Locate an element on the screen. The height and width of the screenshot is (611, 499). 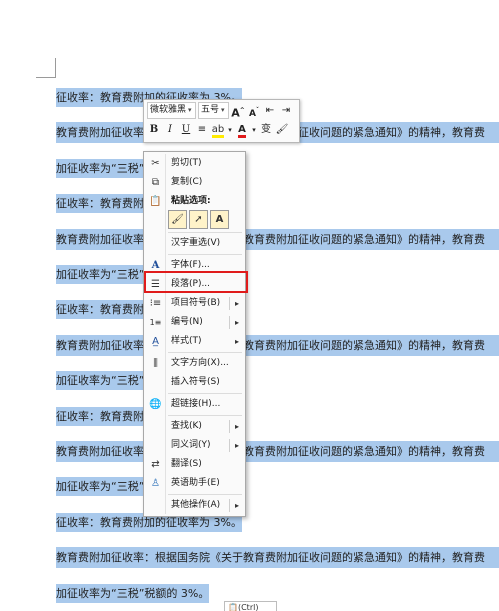
align-center-icon: ≡ is located at coordinates (202, 130).